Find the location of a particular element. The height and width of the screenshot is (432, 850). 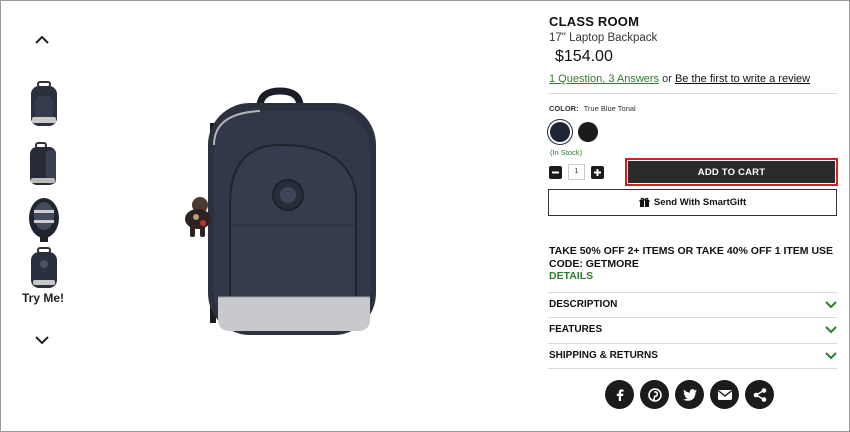

thumbnail-open is located at coordinates (44, 220).